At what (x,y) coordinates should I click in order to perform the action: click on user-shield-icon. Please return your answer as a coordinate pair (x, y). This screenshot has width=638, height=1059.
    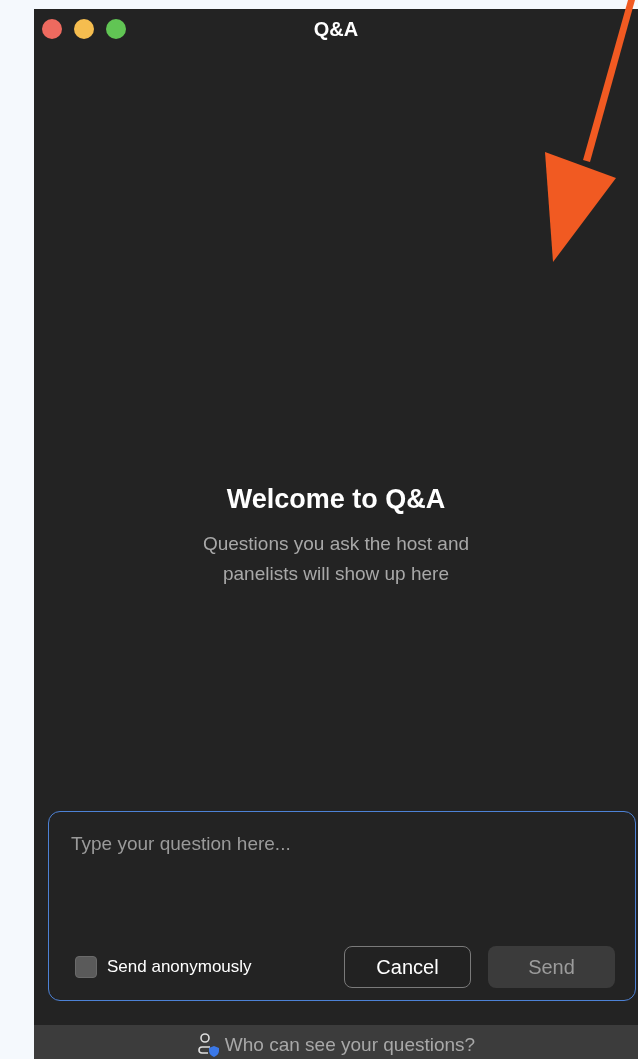
    Looking at the image, I should click on (207, 1045).